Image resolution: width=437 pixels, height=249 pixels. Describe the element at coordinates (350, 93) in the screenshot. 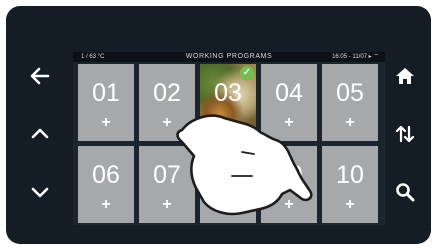

I see `program-number: 05` at that location.